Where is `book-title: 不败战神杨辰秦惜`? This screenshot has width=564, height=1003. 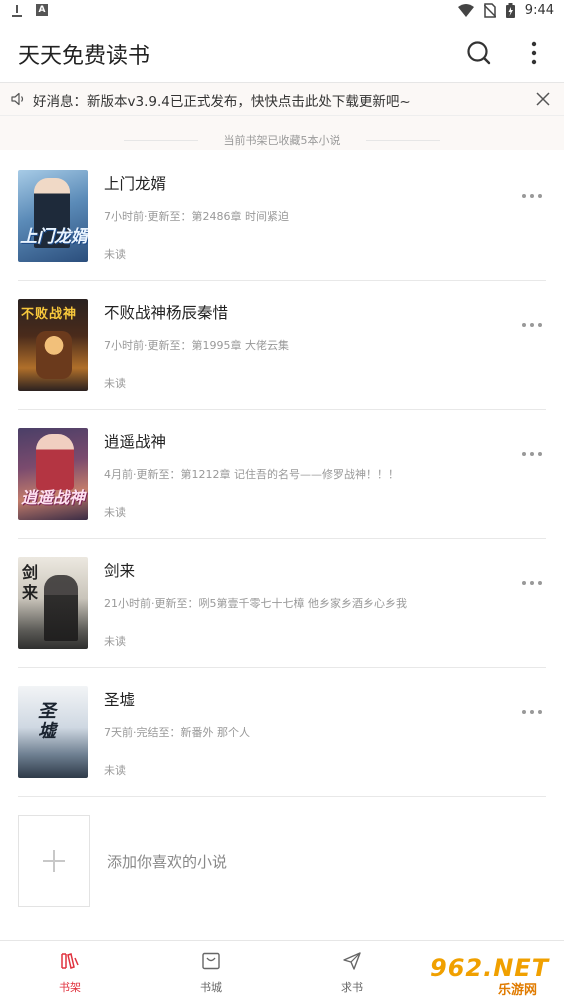 book-title: 不败战神杨辰秦惜 is located at coordinates (166, 313).